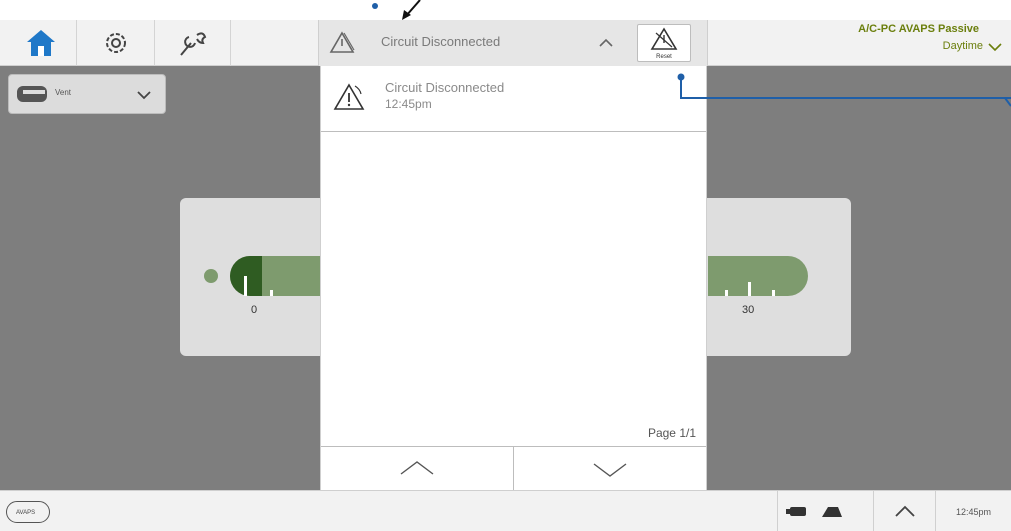  I want to click on home-button, so click(41, 43).